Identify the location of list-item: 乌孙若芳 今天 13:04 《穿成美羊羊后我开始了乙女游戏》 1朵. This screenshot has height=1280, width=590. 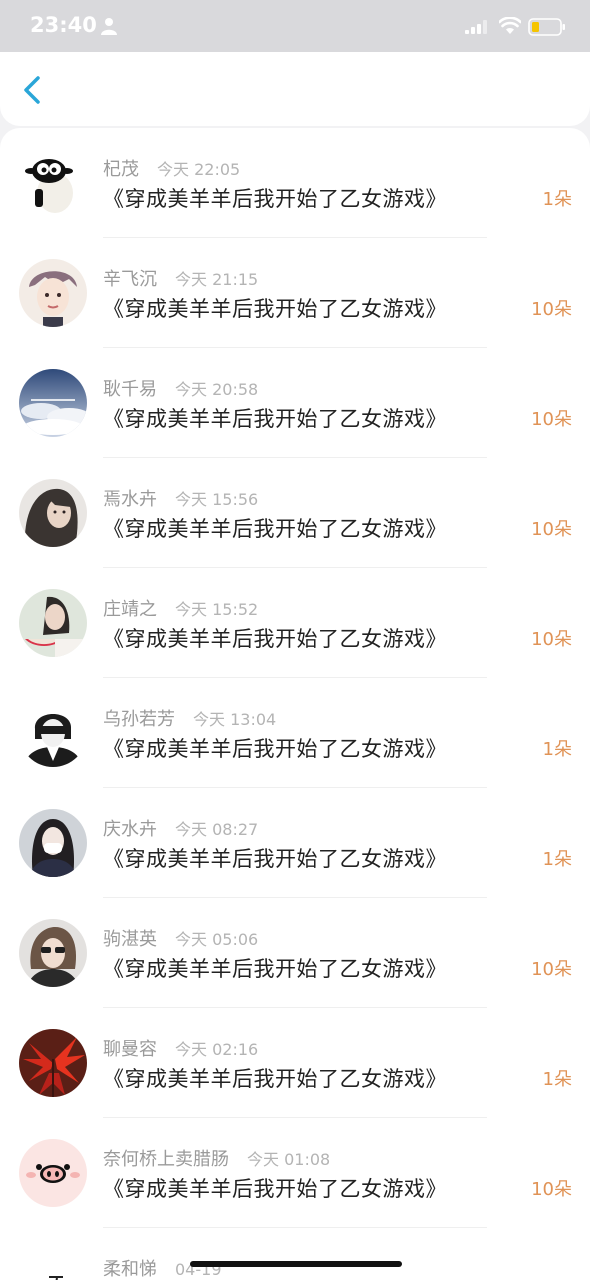
(295, 733).